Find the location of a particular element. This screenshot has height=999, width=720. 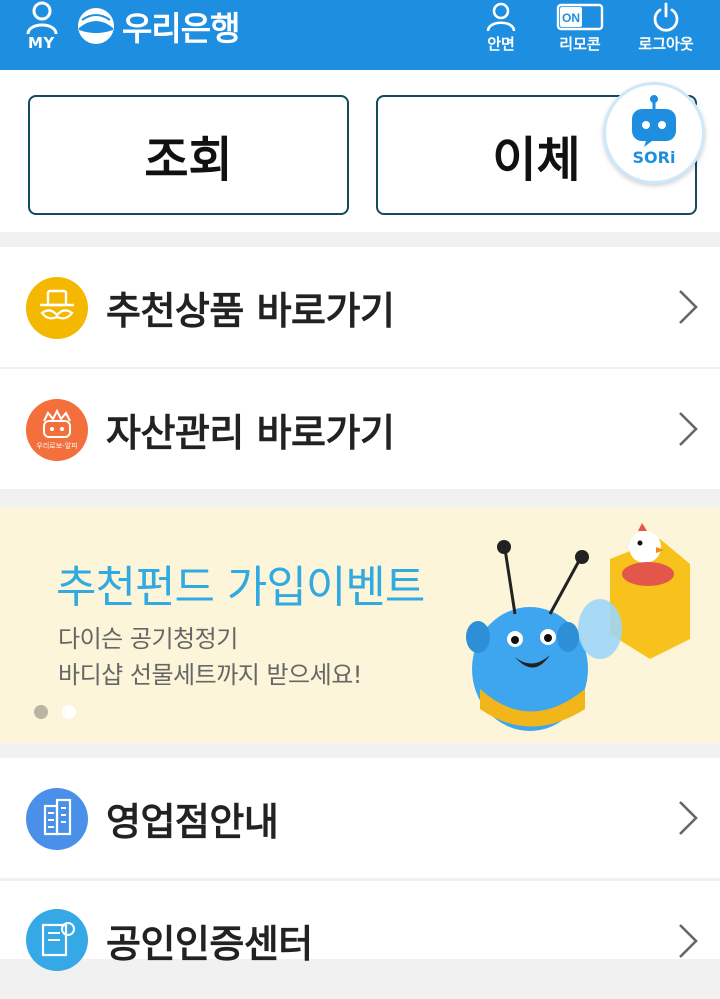

woori-logo-icon is located at coordinates (96, 26).